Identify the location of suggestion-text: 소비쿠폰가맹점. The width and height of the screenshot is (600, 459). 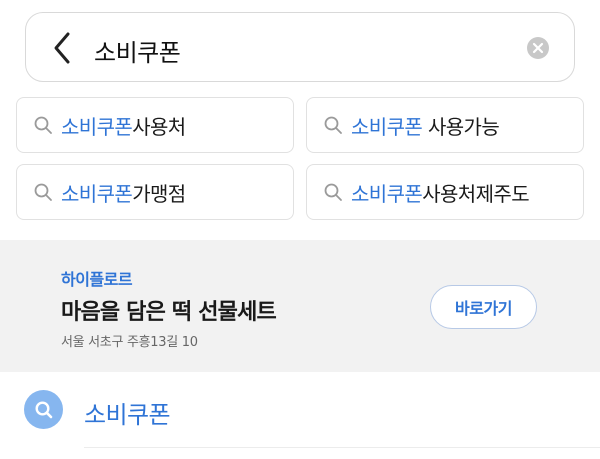
(123, 192).